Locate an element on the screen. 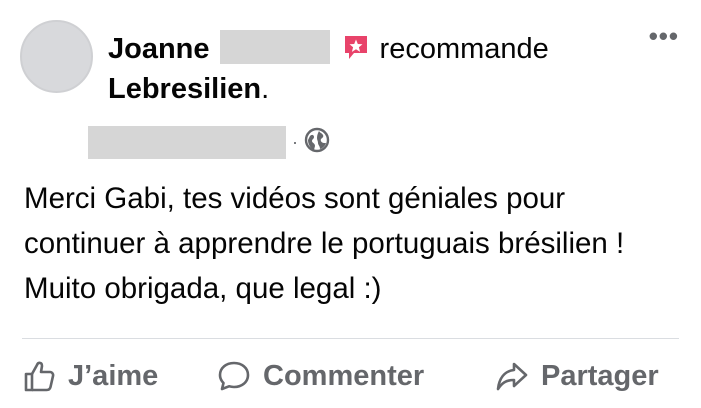 The width and height of the screenshot is (701, 408). post-actions-bar: J’aime Commenter Partager is located at coordinates (350, 376).